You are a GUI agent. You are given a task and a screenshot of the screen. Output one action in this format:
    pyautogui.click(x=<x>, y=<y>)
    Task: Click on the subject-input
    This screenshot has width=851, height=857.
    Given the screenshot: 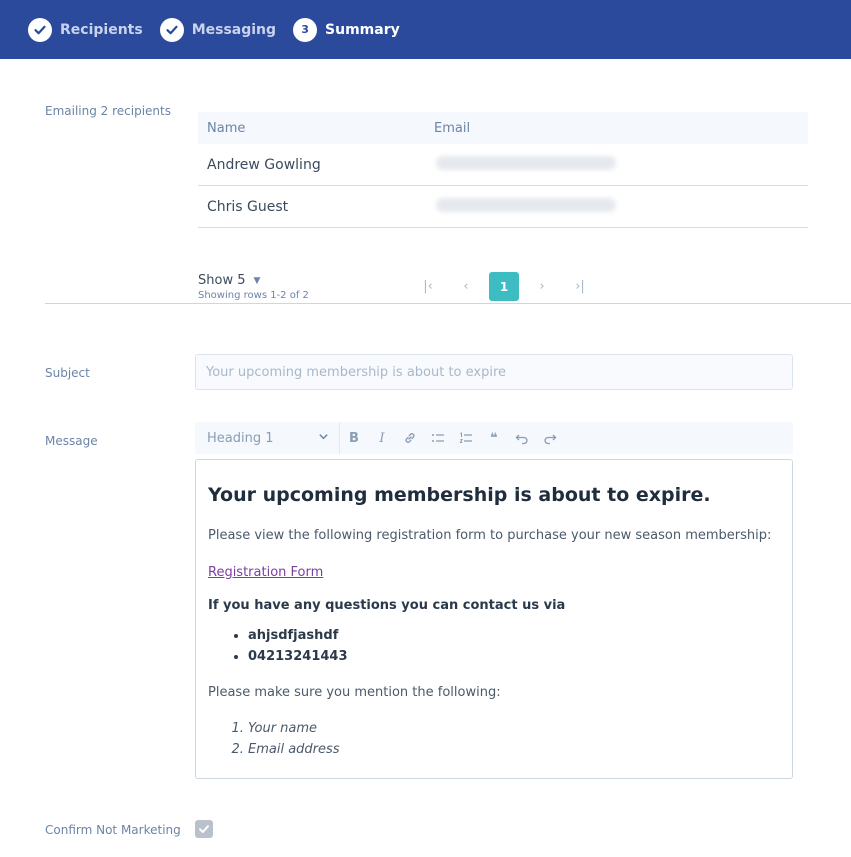 What is the action you would take?
    pyautogui.click(x=494, y=372)
    